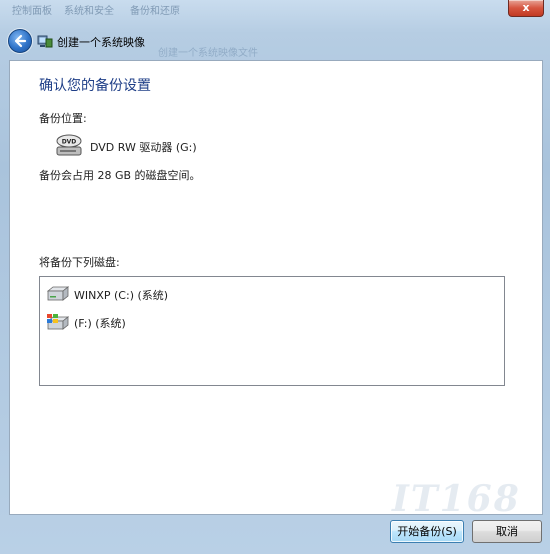 Image resolution: width=550 pixels, height=554 pixels. I want to click on close-button: x, so click(526, 8).